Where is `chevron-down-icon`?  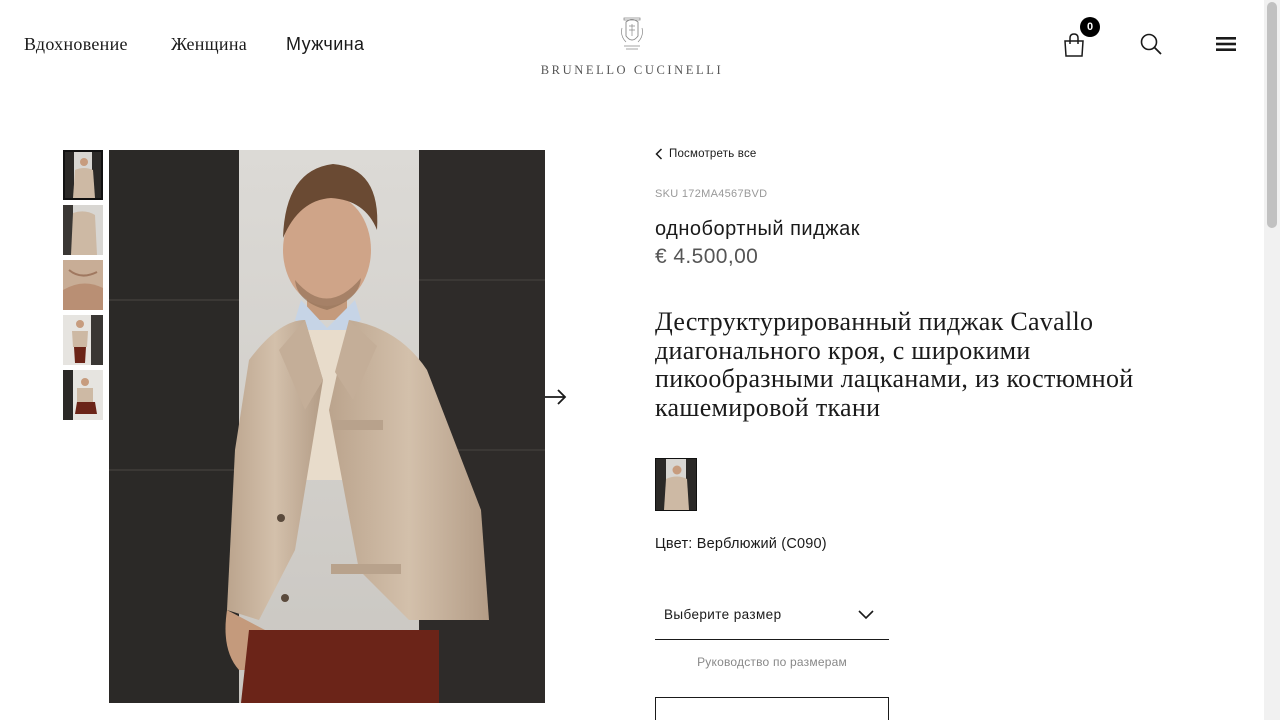
chevron-down-icon is located at coordinates (866, 615).